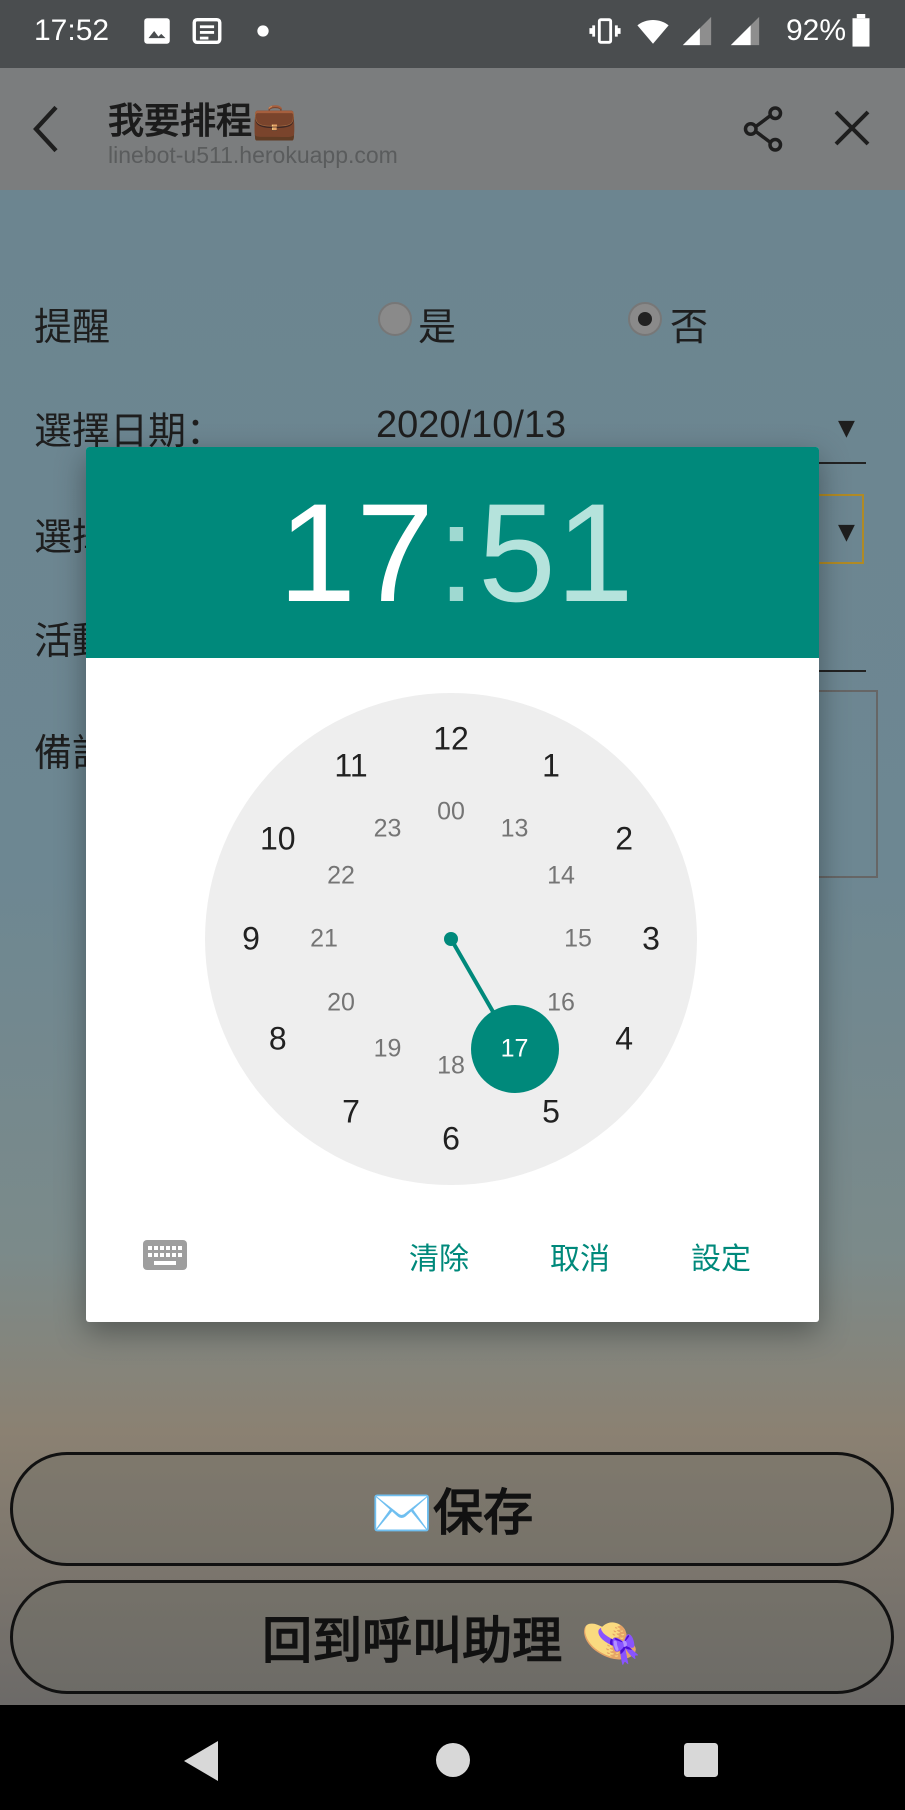 The image size is (905, 1810). What do you see at coordinates (515, 1048) in the screenshot?
I see `hour-17: 17` at bounding box center [515, 1048].